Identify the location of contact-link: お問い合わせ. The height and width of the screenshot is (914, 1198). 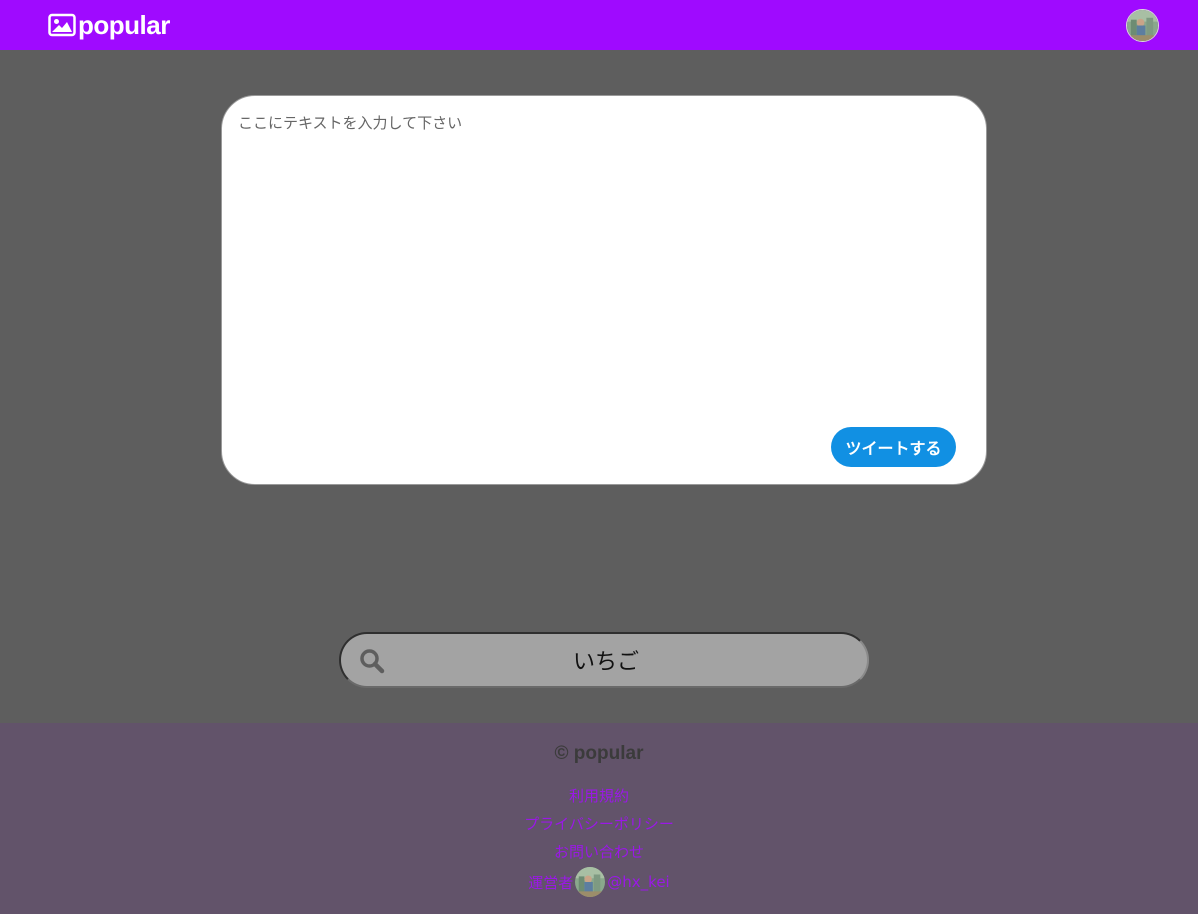
(599, 851).